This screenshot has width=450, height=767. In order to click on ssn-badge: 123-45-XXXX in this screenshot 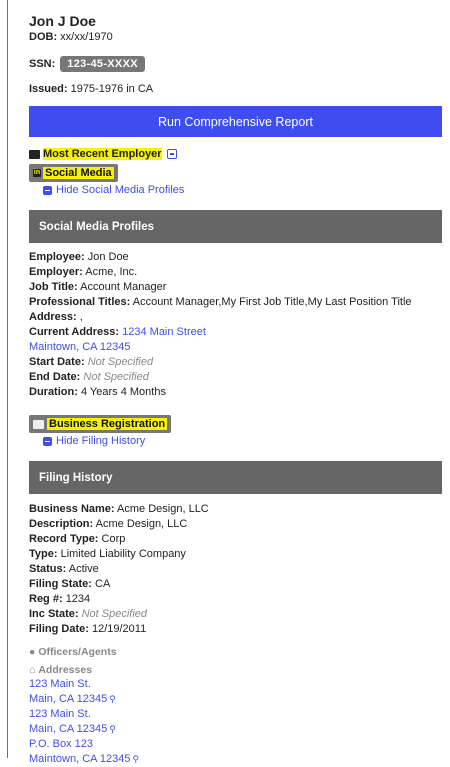, I will do `click(102, 64)`.